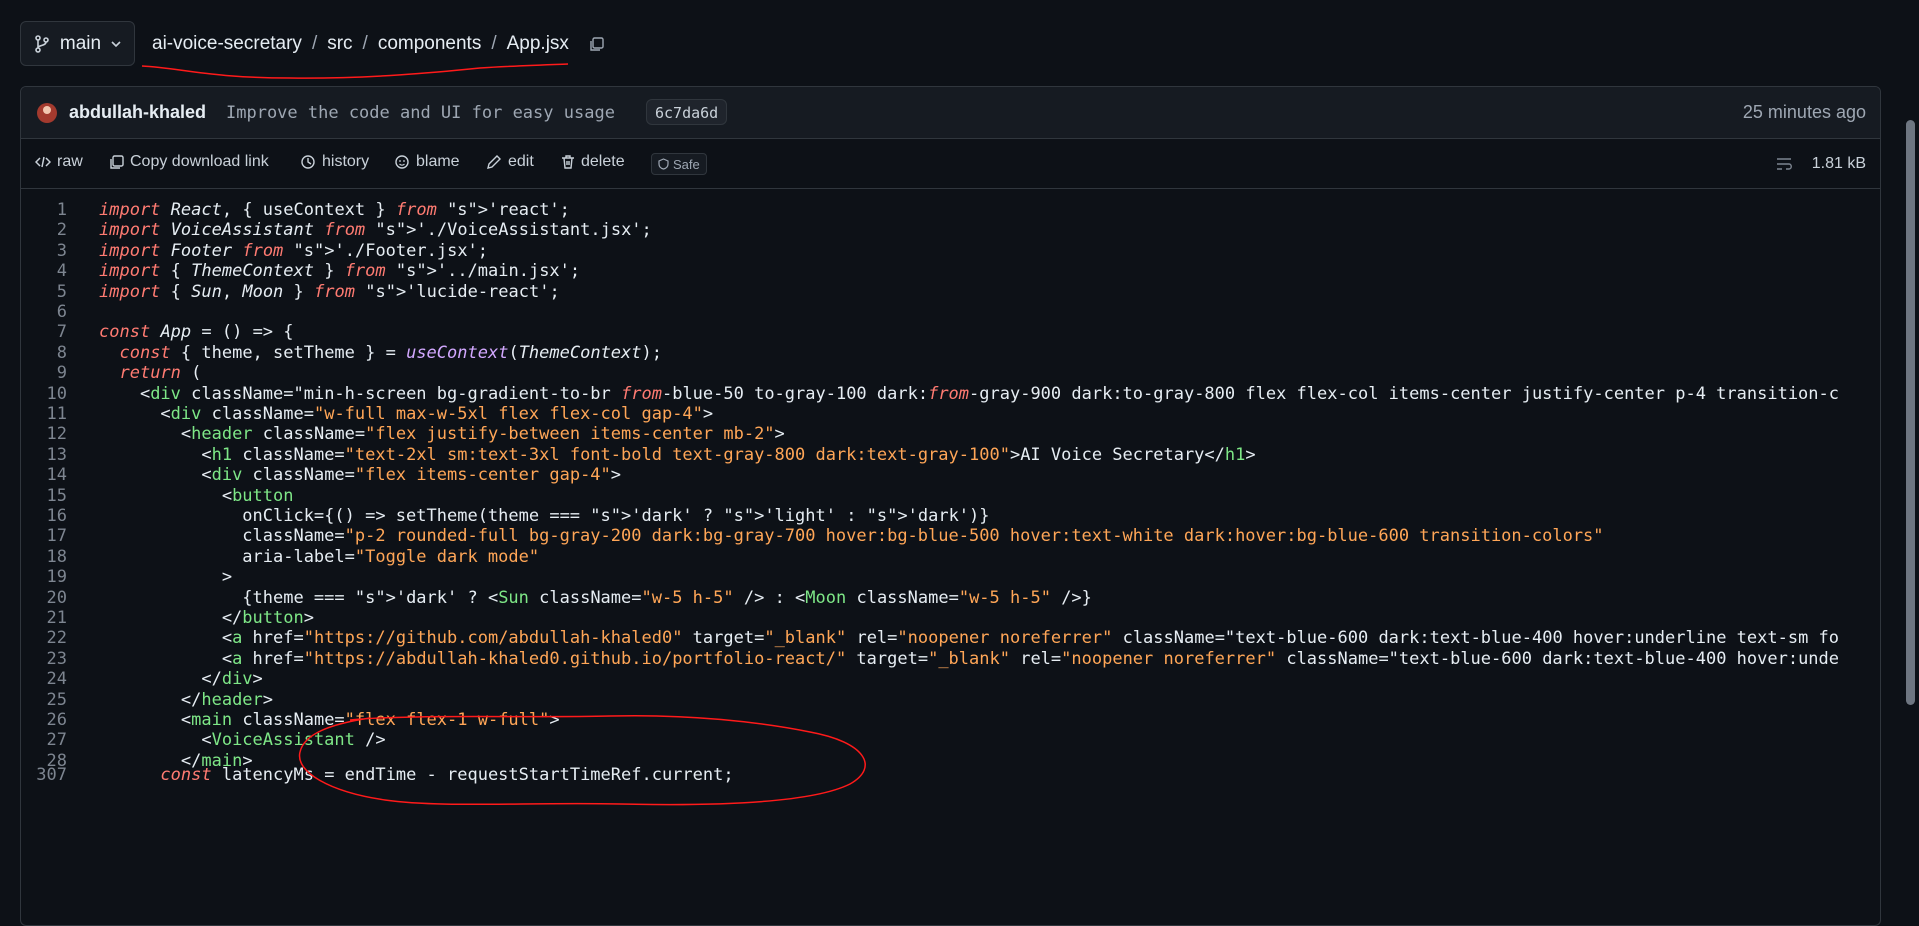  I want to click on blame-face-icon, so click(402, 162).